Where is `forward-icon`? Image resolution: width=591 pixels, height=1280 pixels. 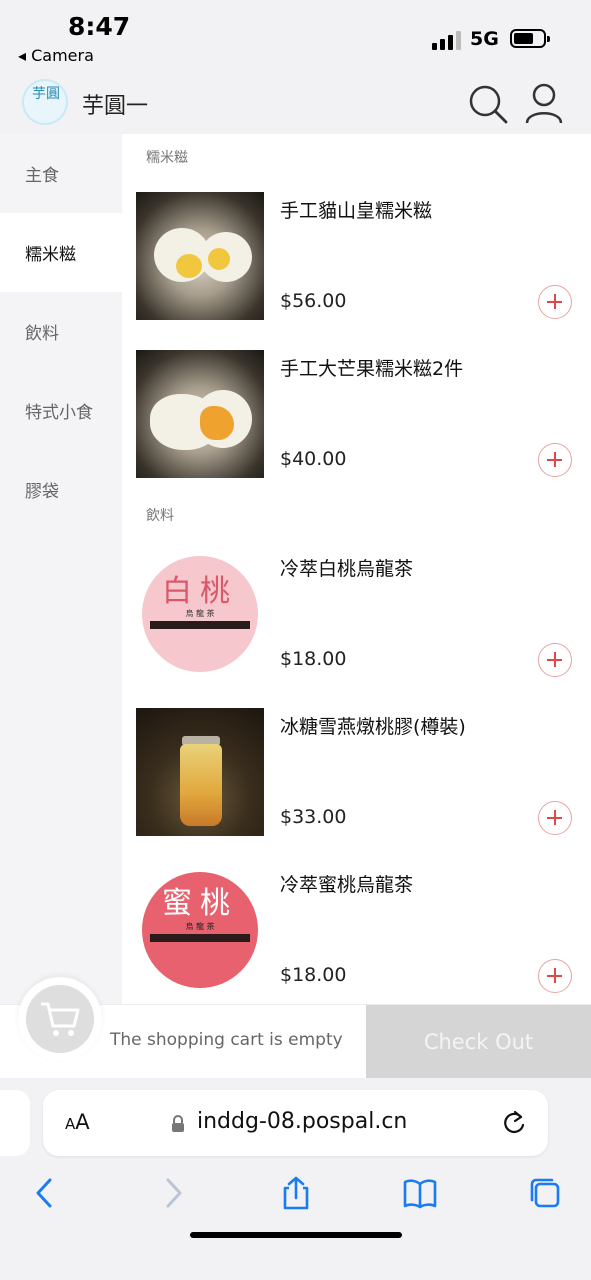
forward-icon is located at coordinates (173, 1193).